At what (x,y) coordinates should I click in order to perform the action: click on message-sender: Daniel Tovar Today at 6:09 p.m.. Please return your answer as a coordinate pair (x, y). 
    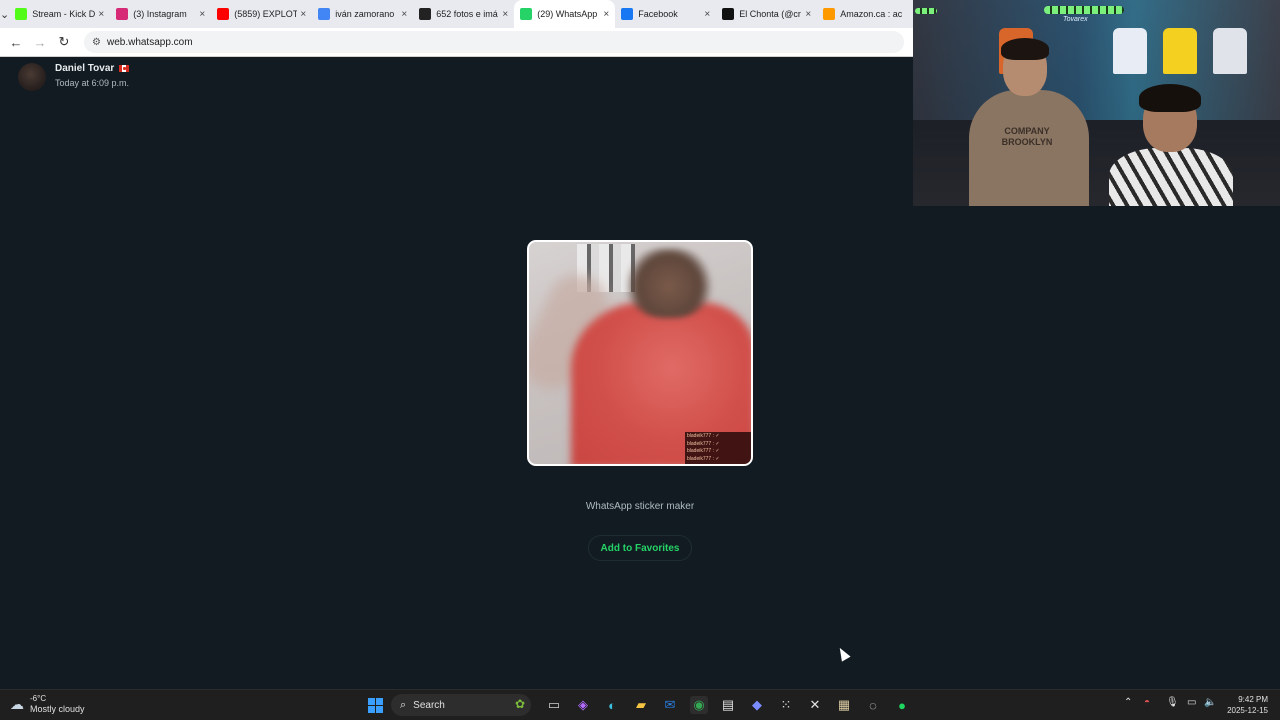
    Looking at the image, I should click on (74, 77).